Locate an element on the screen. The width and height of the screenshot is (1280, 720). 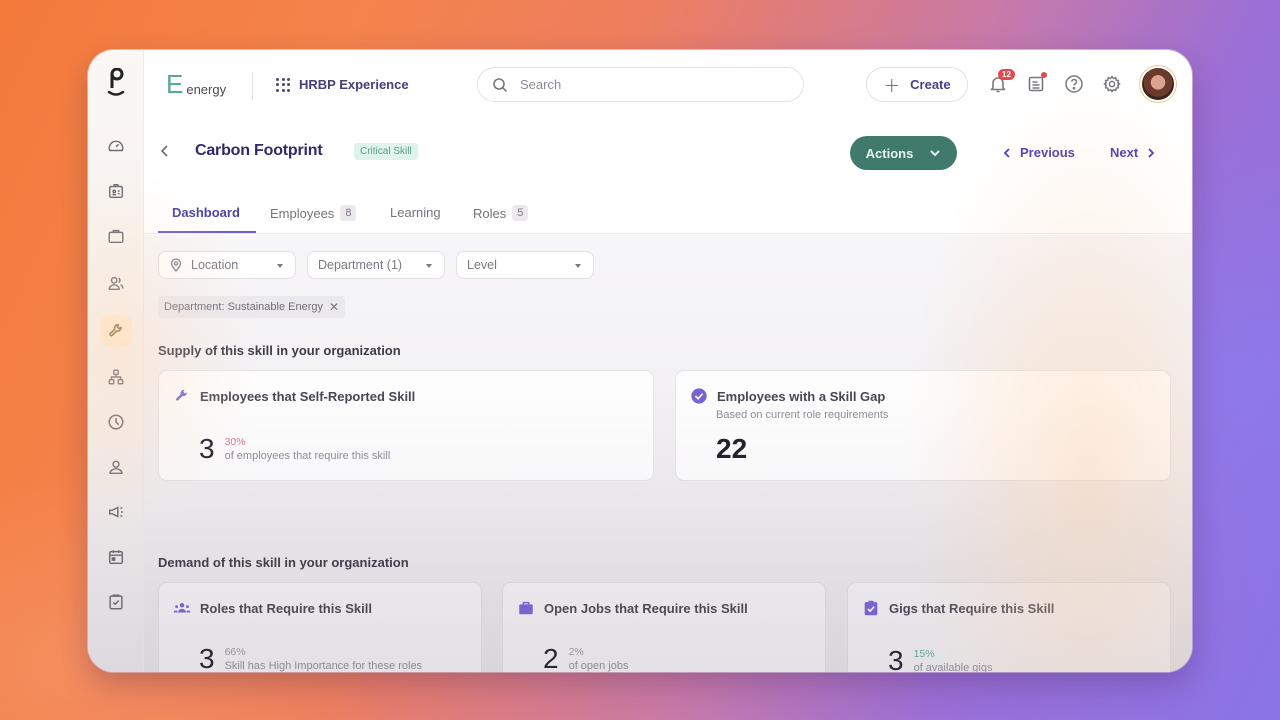
sidebar-item-skills is located at coordinates (116, 331).